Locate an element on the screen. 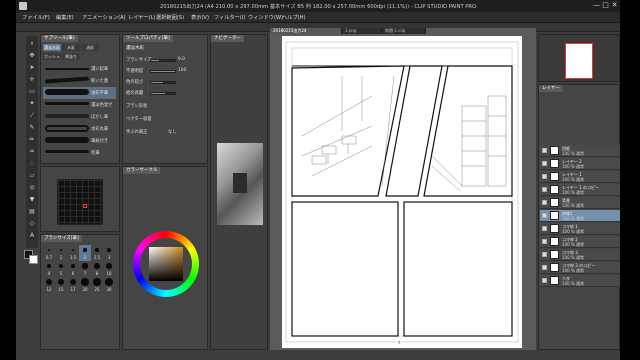 This screenshot has height=360, width=640. subtab-1: 水彩 is located at coordinates (71, 47).